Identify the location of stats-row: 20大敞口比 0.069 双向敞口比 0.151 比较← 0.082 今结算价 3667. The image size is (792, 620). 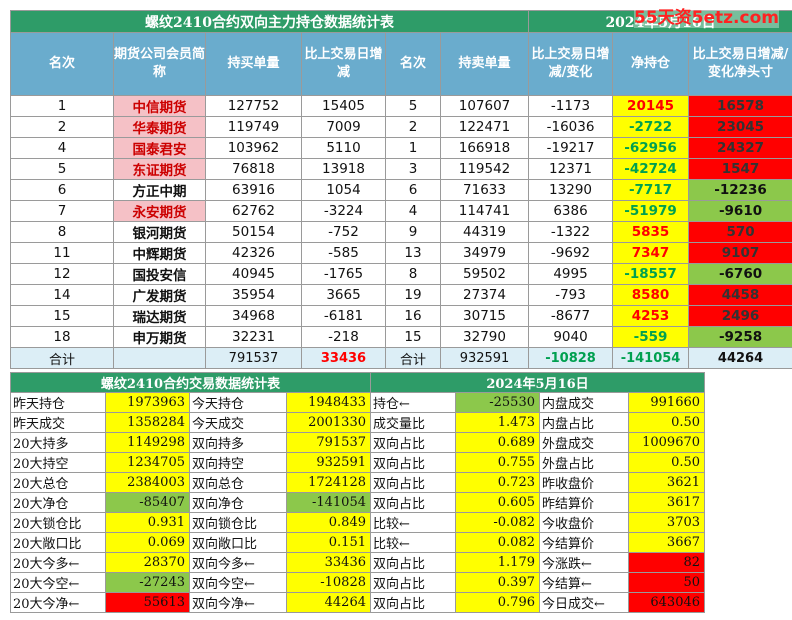
(358, 542).